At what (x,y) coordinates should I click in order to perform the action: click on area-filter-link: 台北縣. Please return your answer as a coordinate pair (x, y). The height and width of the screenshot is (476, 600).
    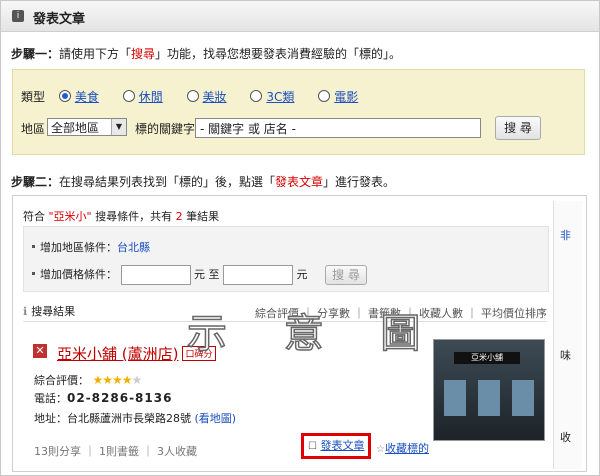
    Looking at the image, I should click on (133, 247).